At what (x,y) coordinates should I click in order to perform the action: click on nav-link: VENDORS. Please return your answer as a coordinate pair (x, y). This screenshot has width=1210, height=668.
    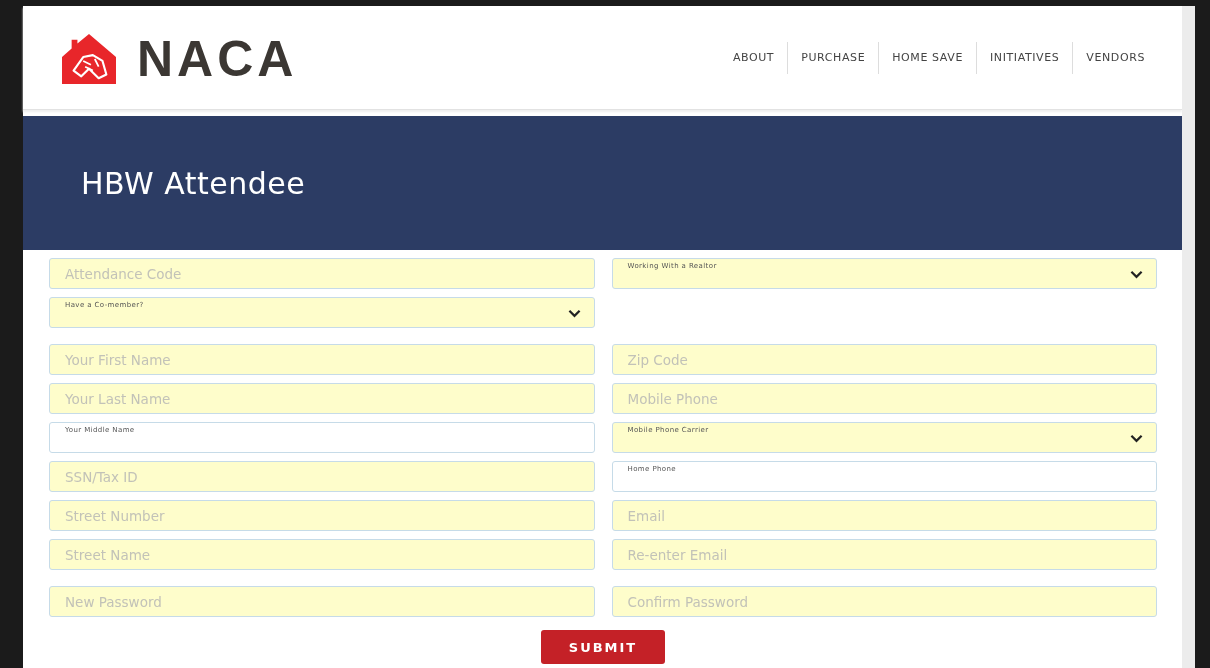
    Looking at the image, I should click on (1115, 57).